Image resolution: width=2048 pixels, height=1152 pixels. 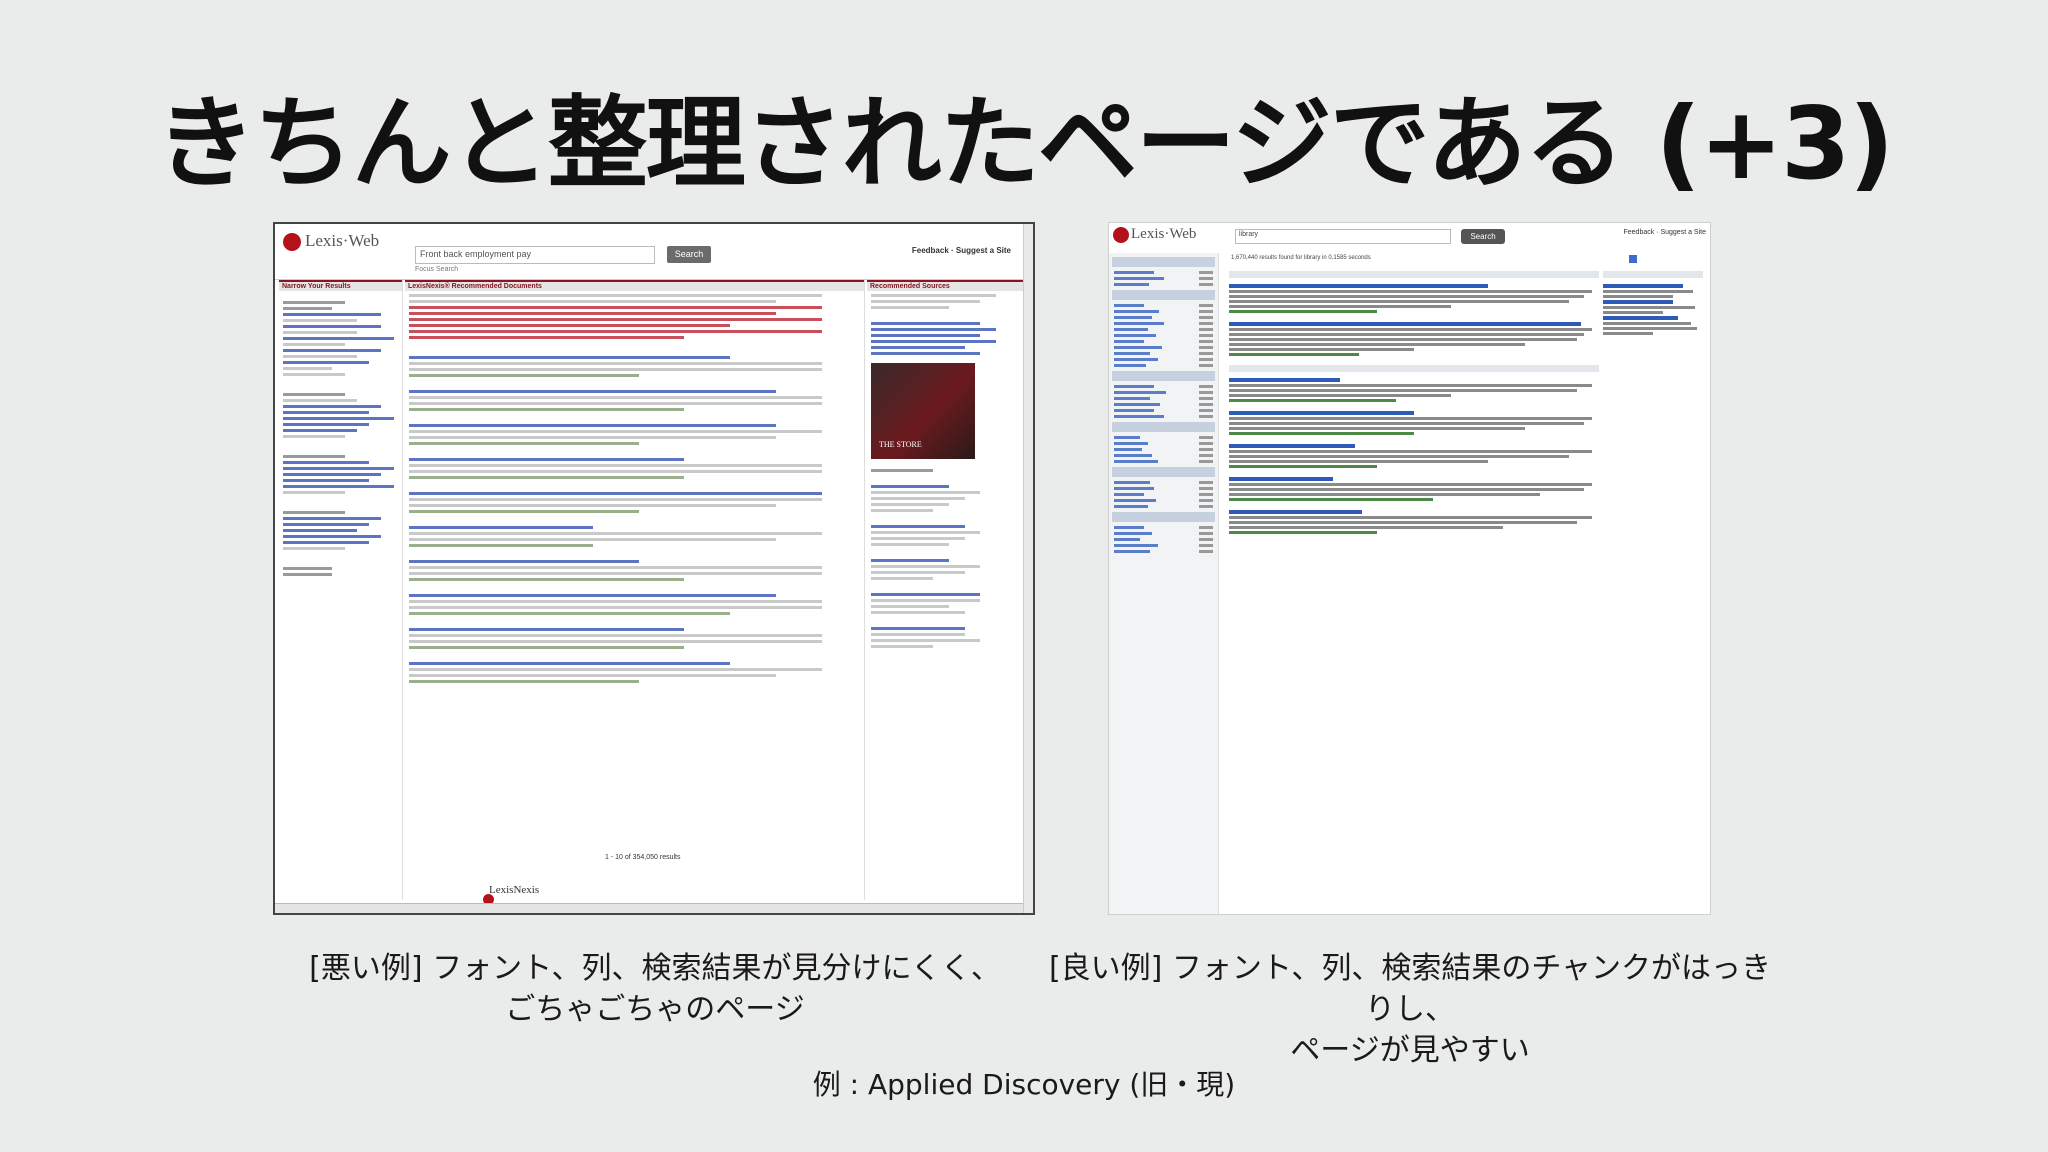 What do you see at coordinates (1410, 1009) in the screenshot?
I see `good-example-caption: [良い例] フォント、列、検索結果のチャンクがはっきりし、 ページが見やすい` at bounding box center [1410, 1009].